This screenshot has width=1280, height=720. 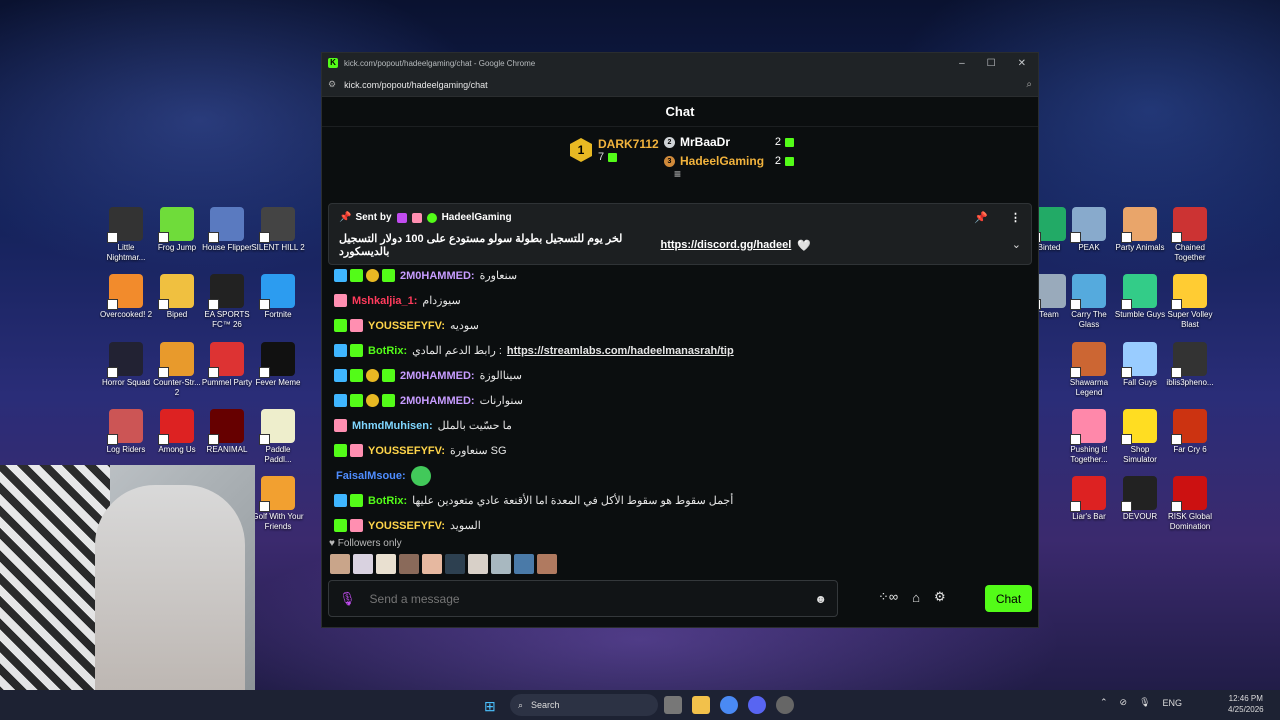 What do you see at coordinates (347, 599) in the screenshot?
I see `mic-icon: 🎙` at bounding box center [347, 599].